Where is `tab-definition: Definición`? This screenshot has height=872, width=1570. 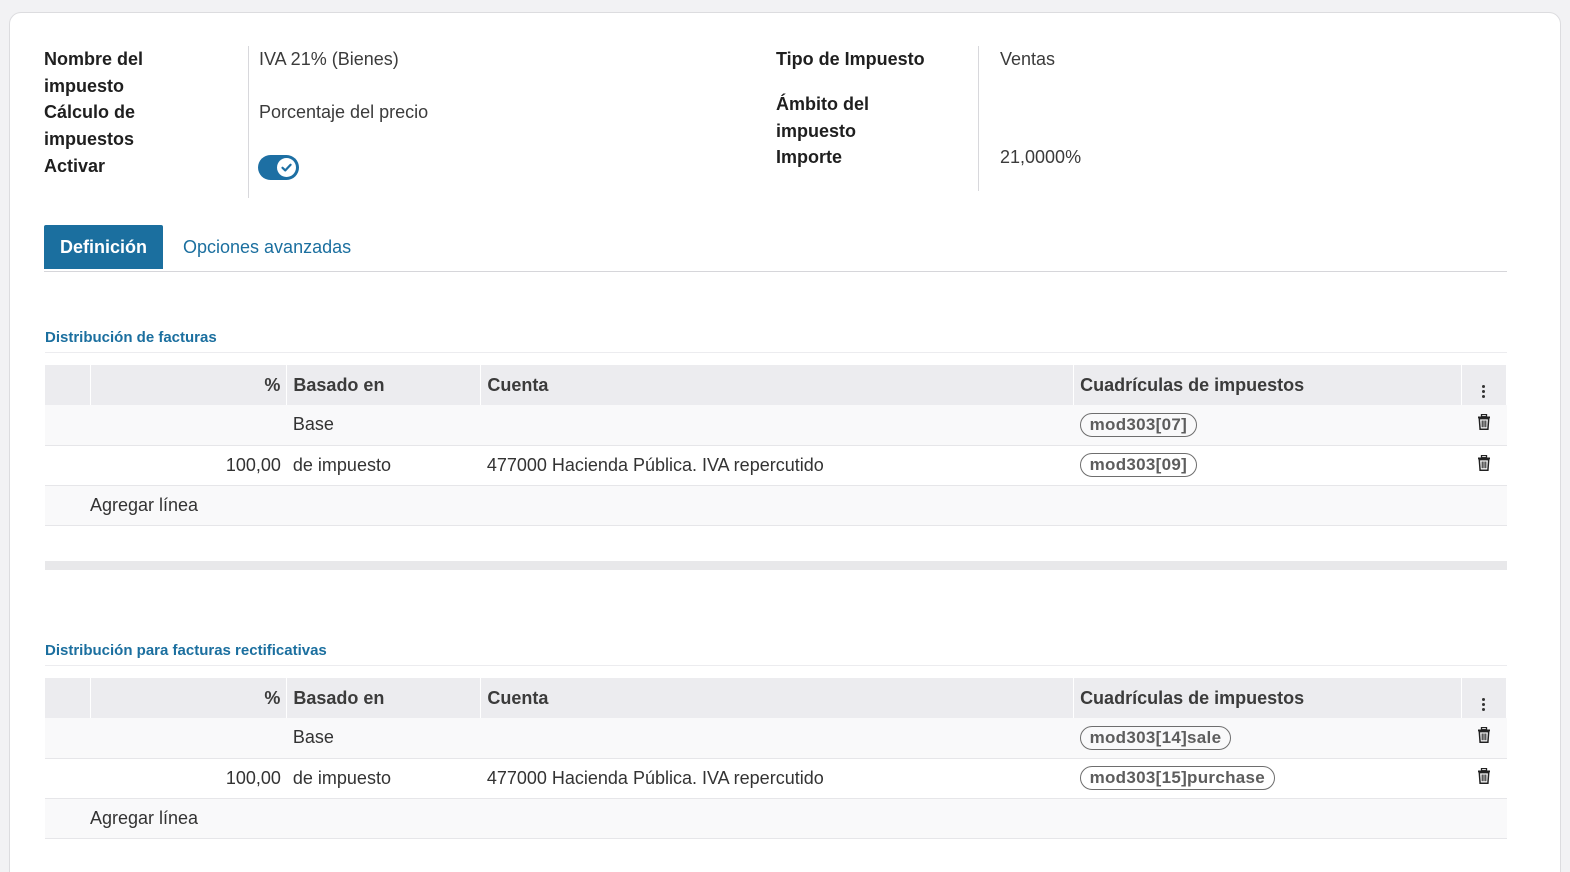
tab-definition: Definición is located at coordinates (104, 247).